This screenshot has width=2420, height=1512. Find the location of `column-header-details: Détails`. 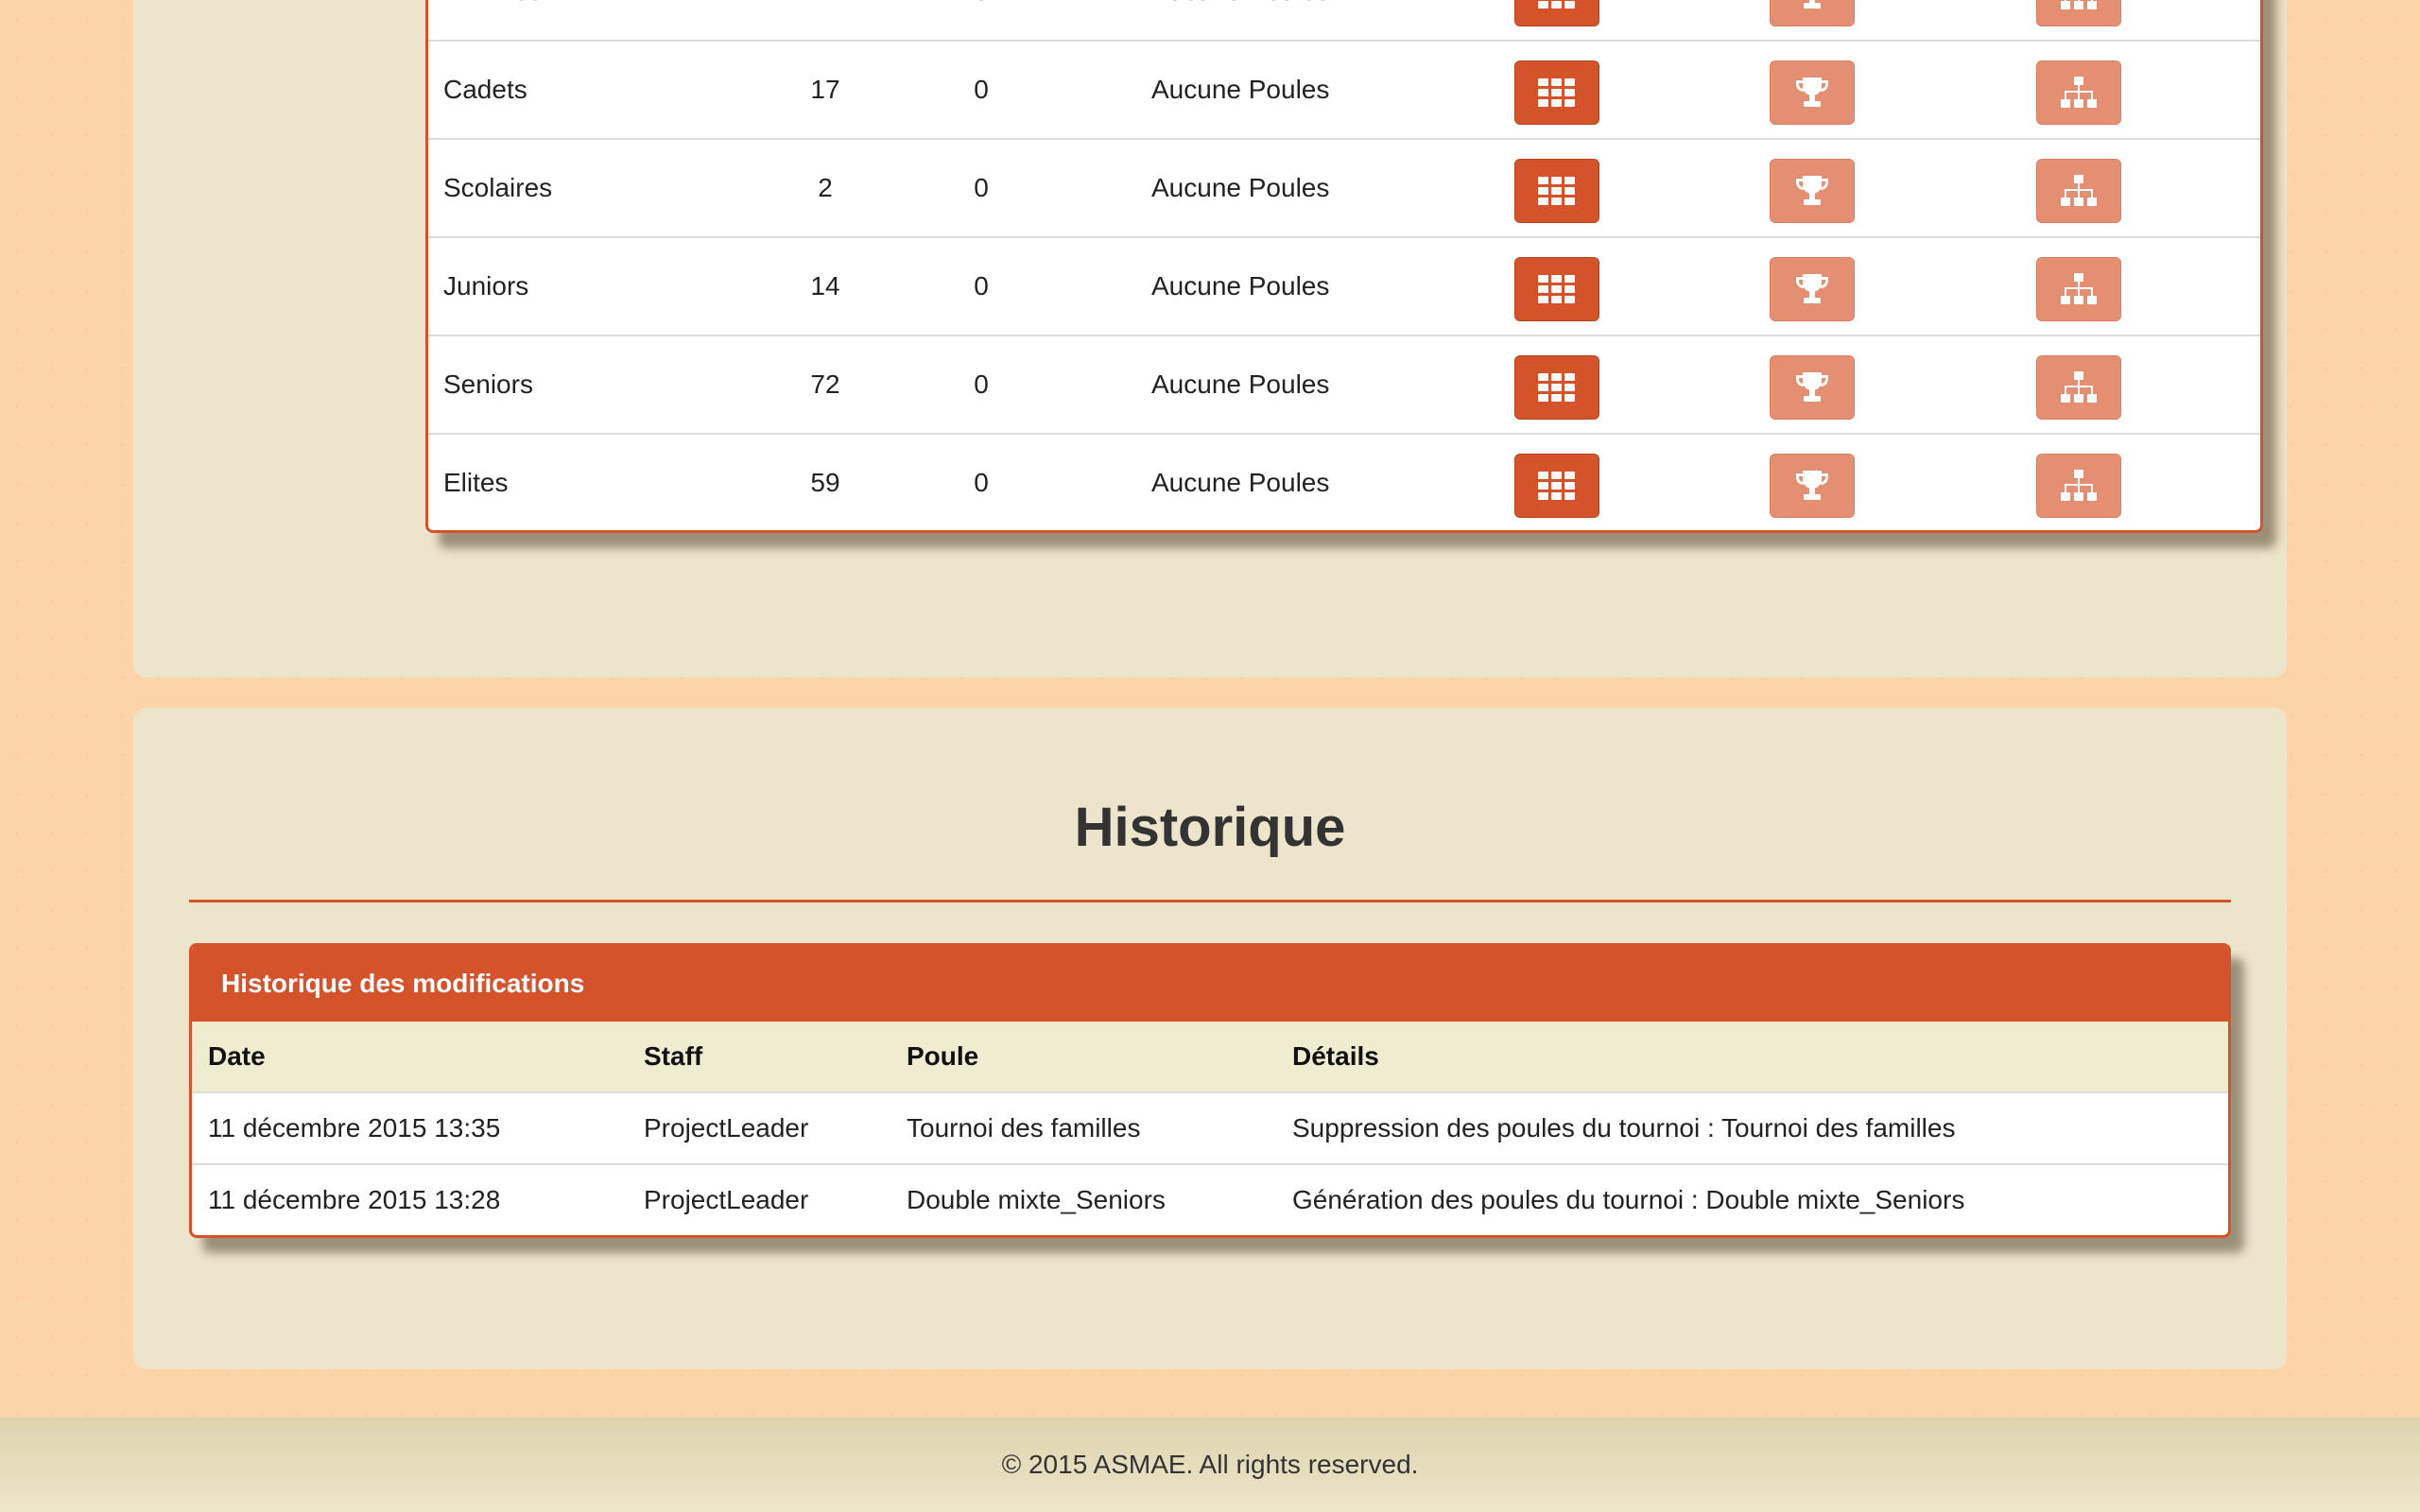

column-header-details: Détails is located at coordinates (1335, 1056).